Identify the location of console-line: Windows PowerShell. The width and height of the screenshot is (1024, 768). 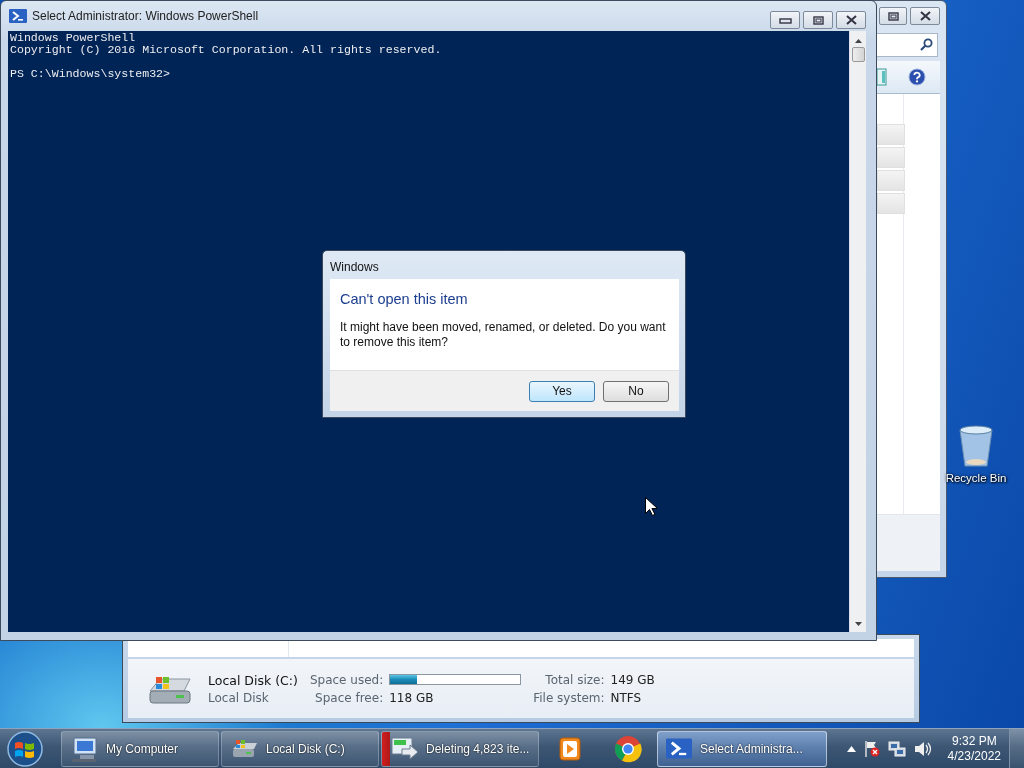
(73, 38).